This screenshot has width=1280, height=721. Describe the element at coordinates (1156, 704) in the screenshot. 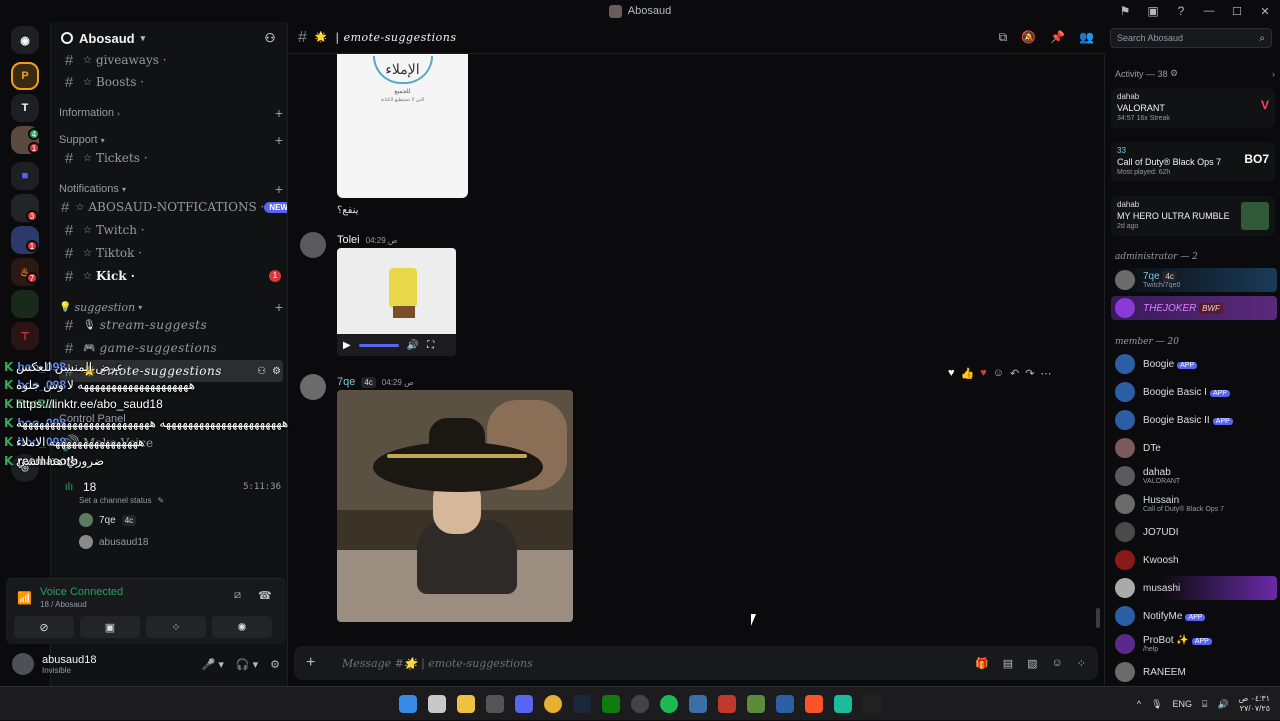

I see `microphone-icon: 🎙` at that location.